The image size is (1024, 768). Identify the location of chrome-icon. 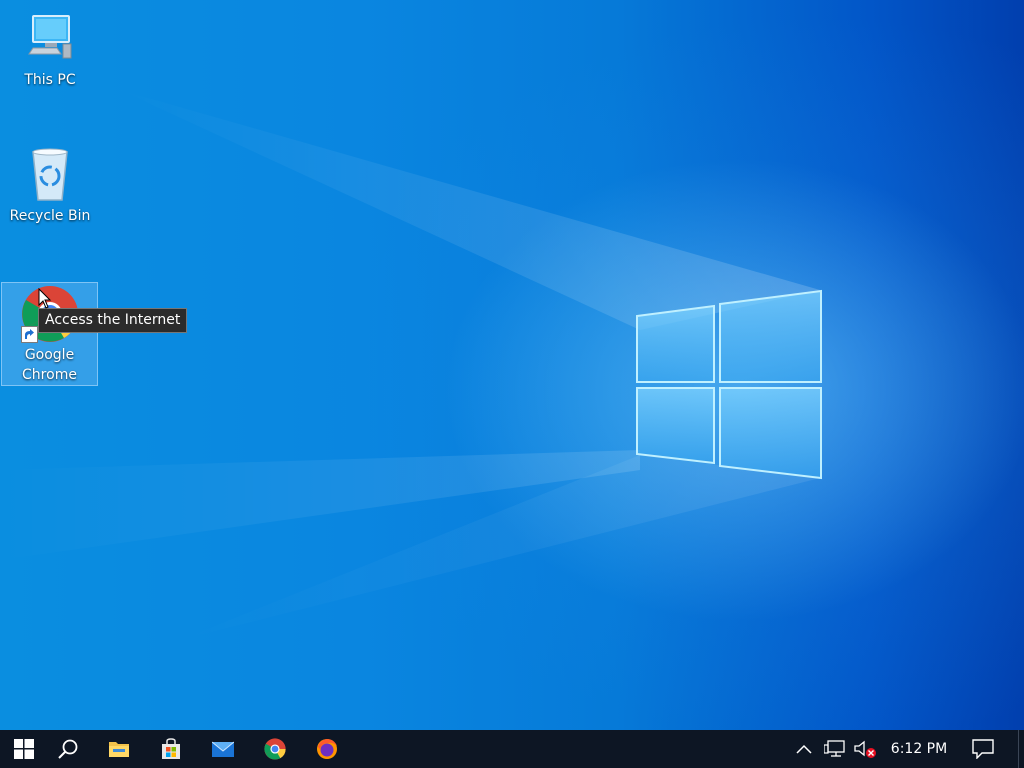
(275, 749).